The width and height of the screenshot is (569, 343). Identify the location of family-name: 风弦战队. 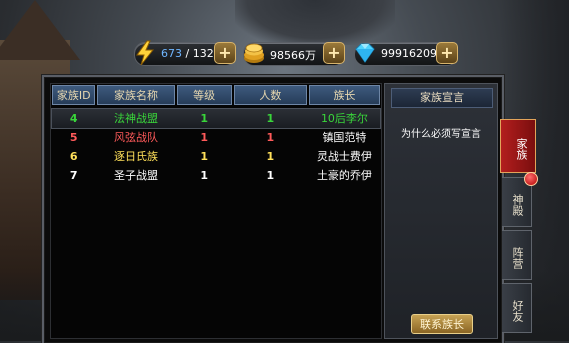
(135, 137).